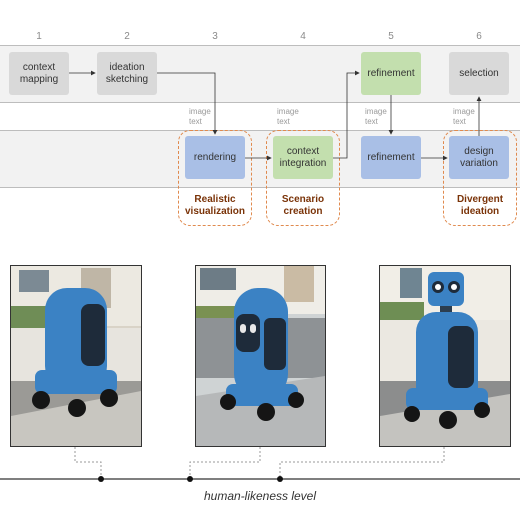 The height and width of the screenshot is (520, 520). I want to click on axis-label: human-likeness level, so click(260, 496).